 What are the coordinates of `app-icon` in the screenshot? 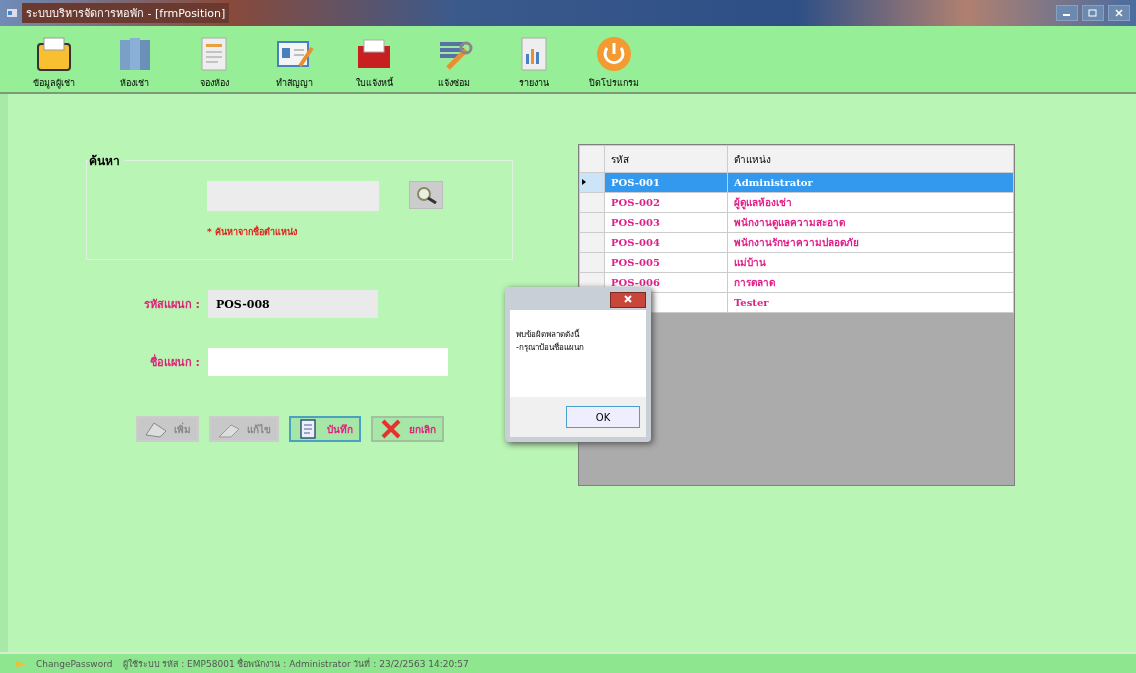 It's located at (12, 13).